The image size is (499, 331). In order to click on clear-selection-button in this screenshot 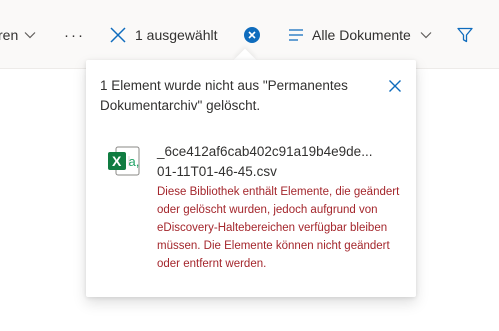, I will do `click(252, 35)`.